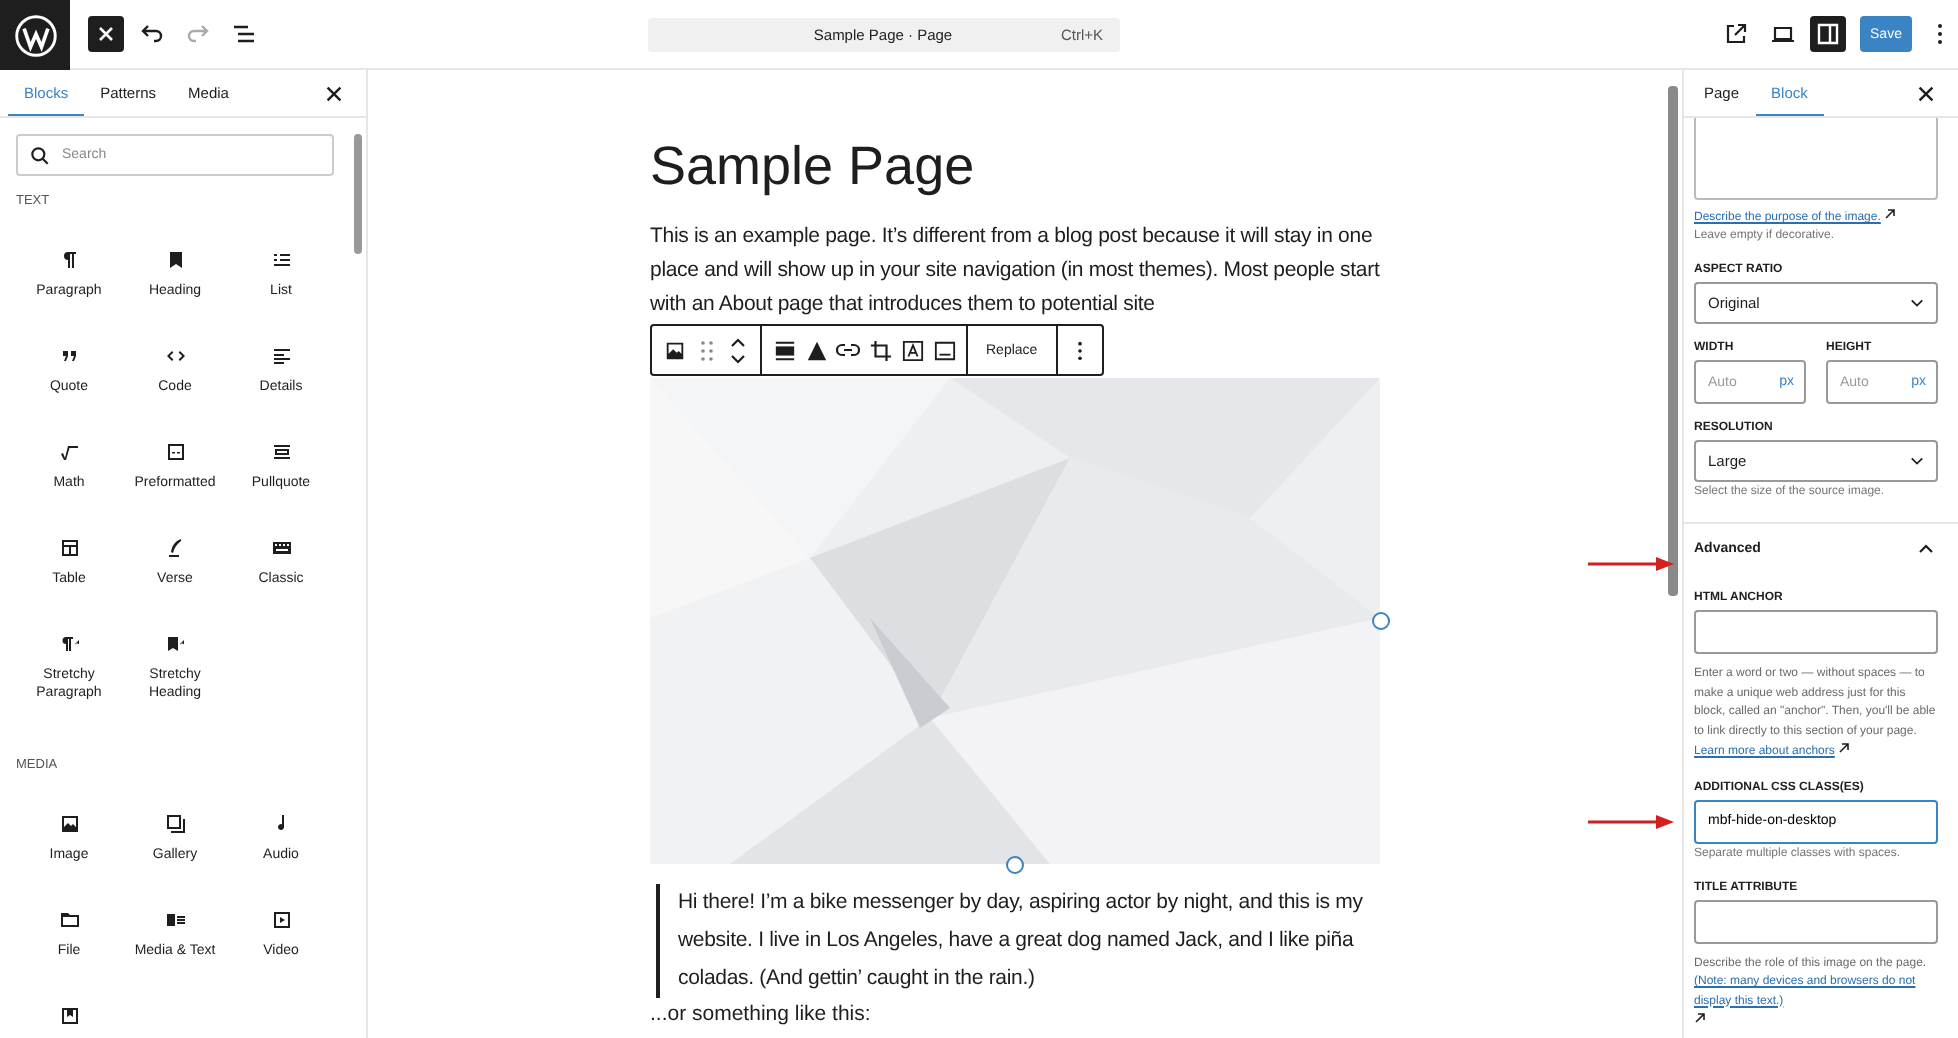  Describe the element at coordinates (40, 155) in the screenshot. I see `search-icon` at that location.